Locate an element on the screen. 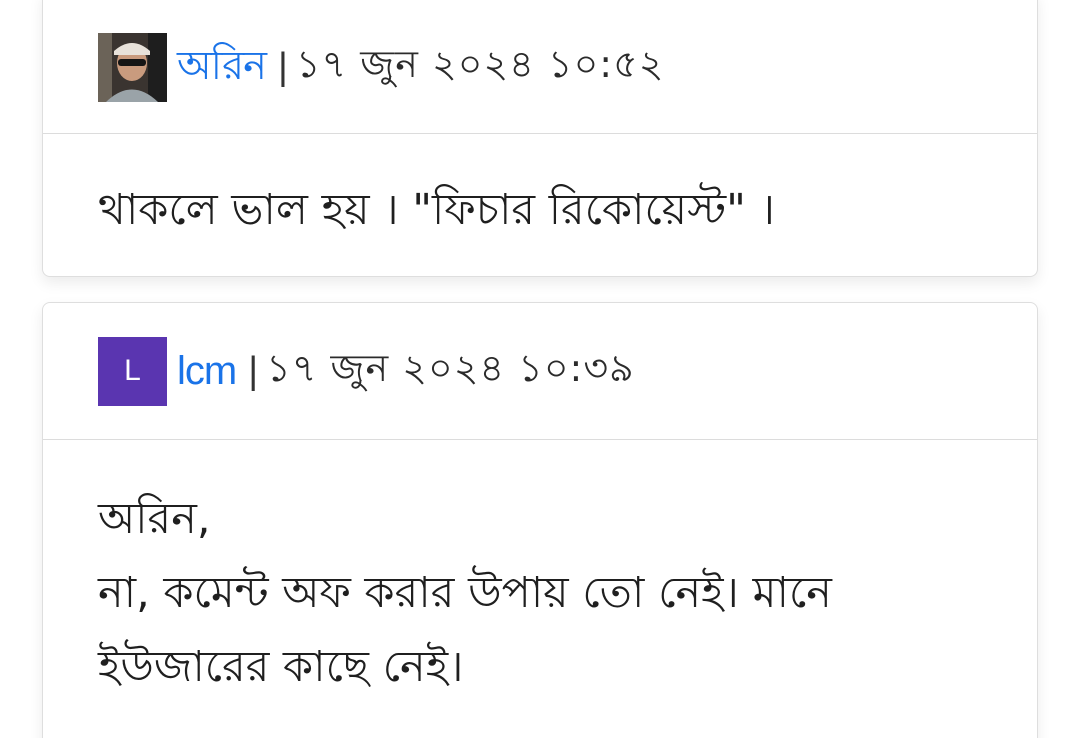 The image size is (1080, 738). user-photo-icon is located at coordinates (132, 67).